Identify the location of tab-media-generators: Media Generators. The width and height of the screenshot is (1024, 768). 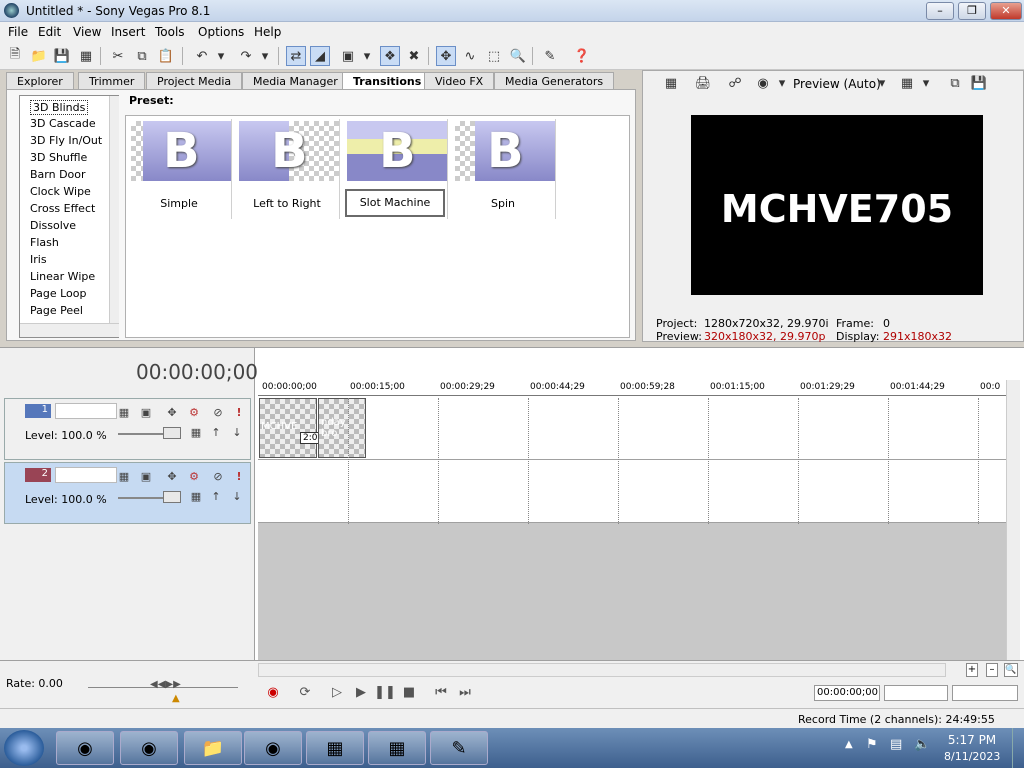
(554, 81).